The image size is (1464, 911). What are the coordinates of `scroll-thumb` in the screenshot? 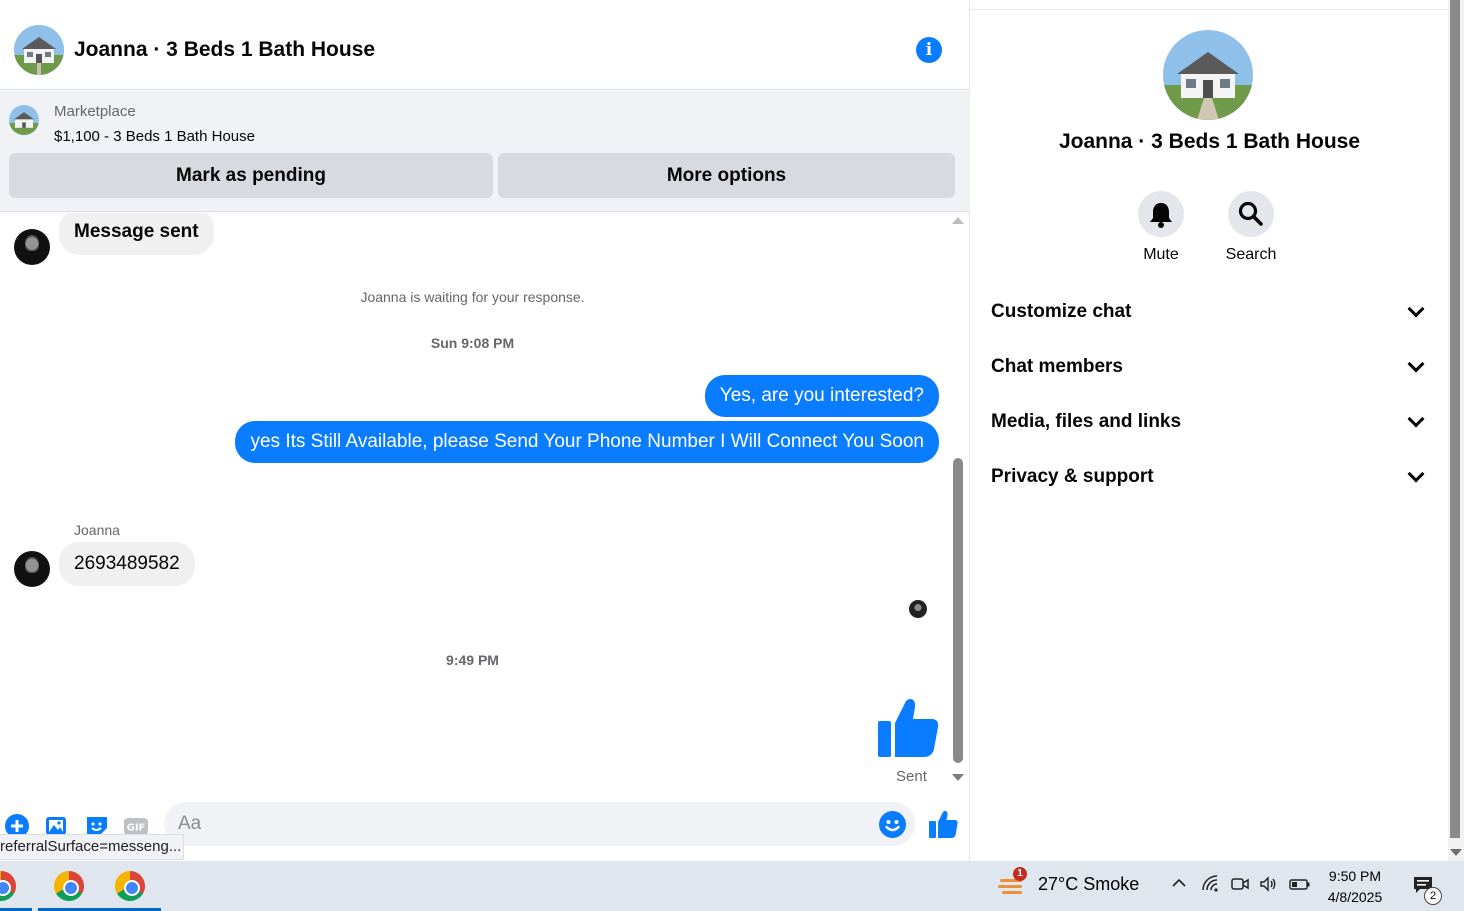 It's located at (958, 610).